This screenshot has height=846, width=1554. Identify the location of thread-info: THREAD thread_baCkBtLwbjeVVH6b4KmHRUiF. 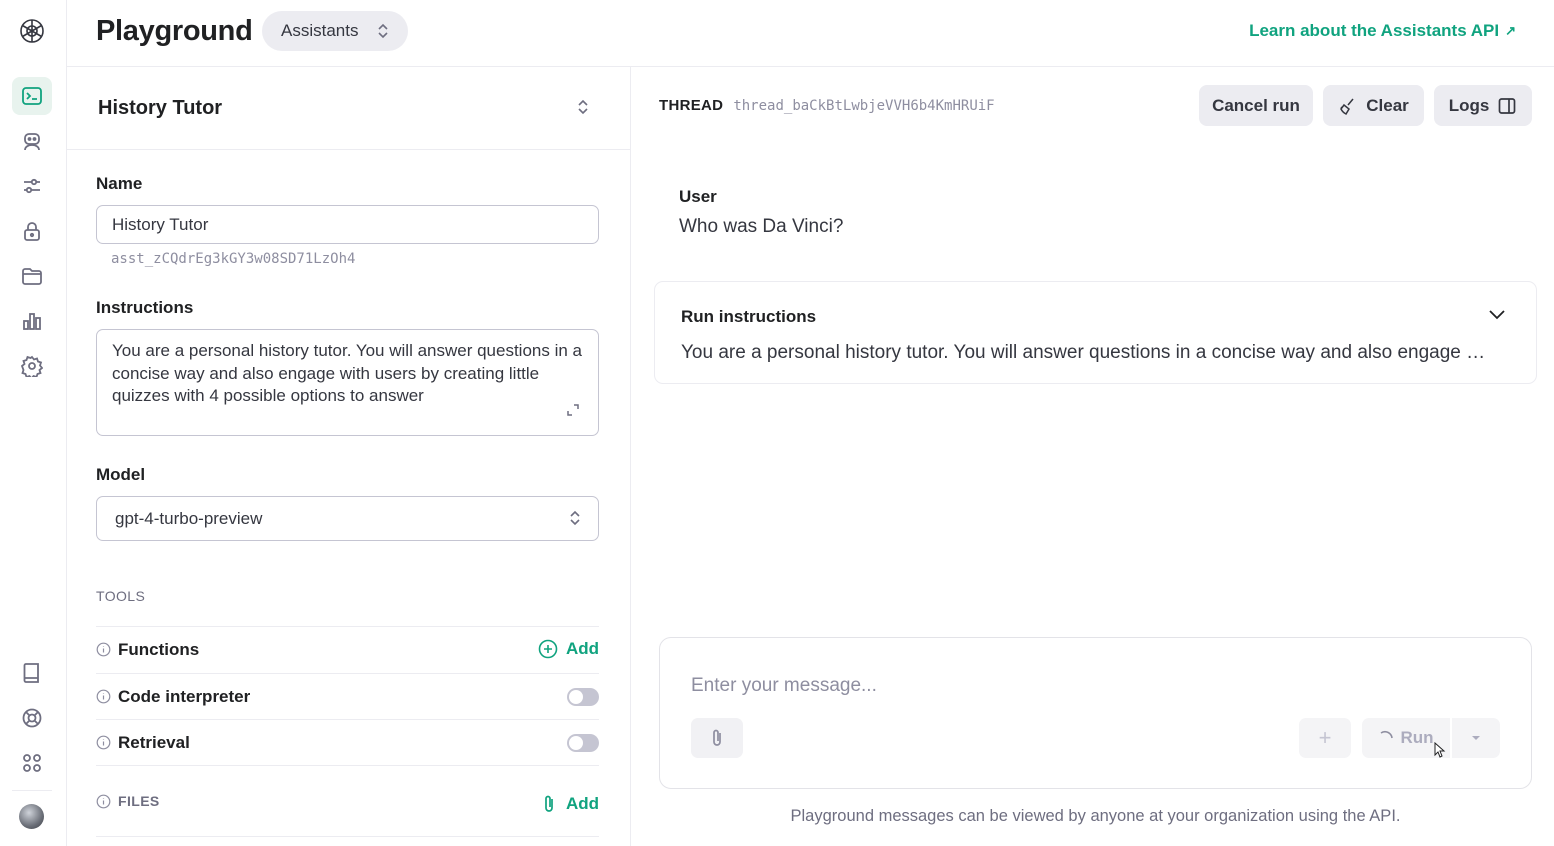
(827, 105).